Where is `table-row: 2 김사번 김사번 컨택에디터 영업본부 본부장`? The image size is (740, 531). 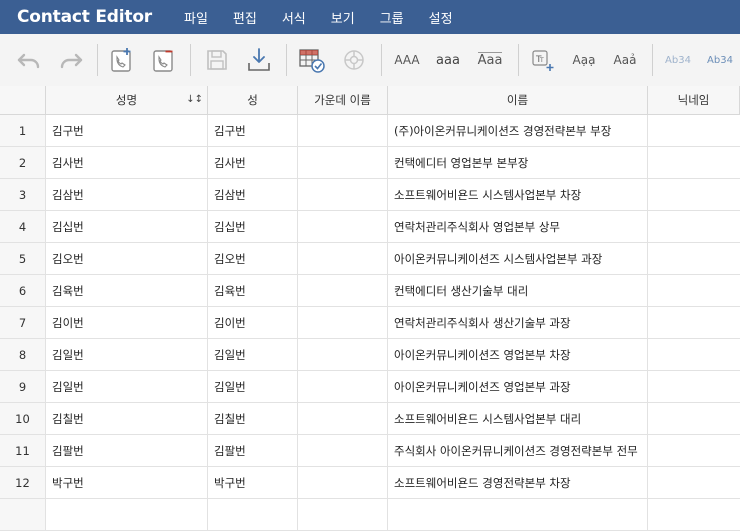
table-row: 2 김사번 김사번 컨택에디터 영업본부 본부장 is located at coordinates (370, 163).